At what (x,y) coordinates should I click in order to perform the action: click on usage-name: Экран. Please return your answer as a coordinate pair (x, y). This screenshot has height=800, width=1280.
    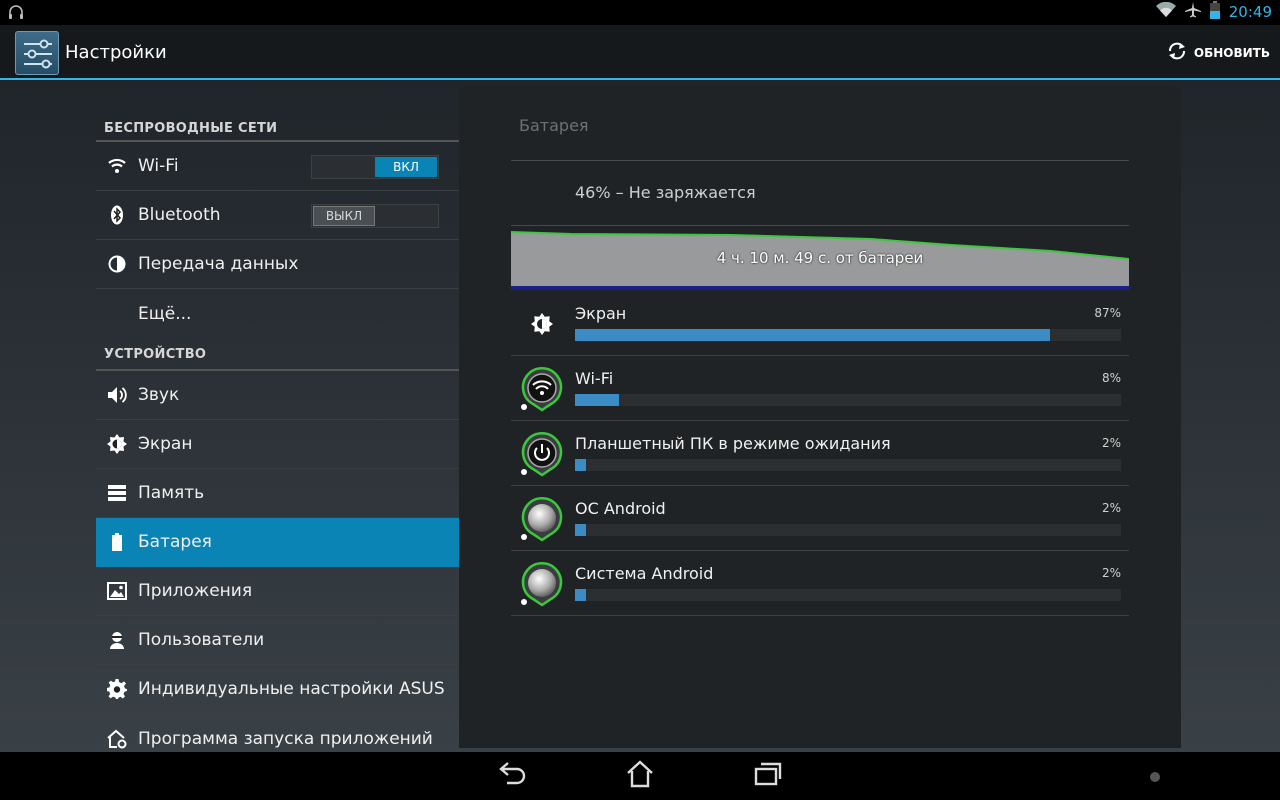
    Looking at the image, I should click on (601, 313).